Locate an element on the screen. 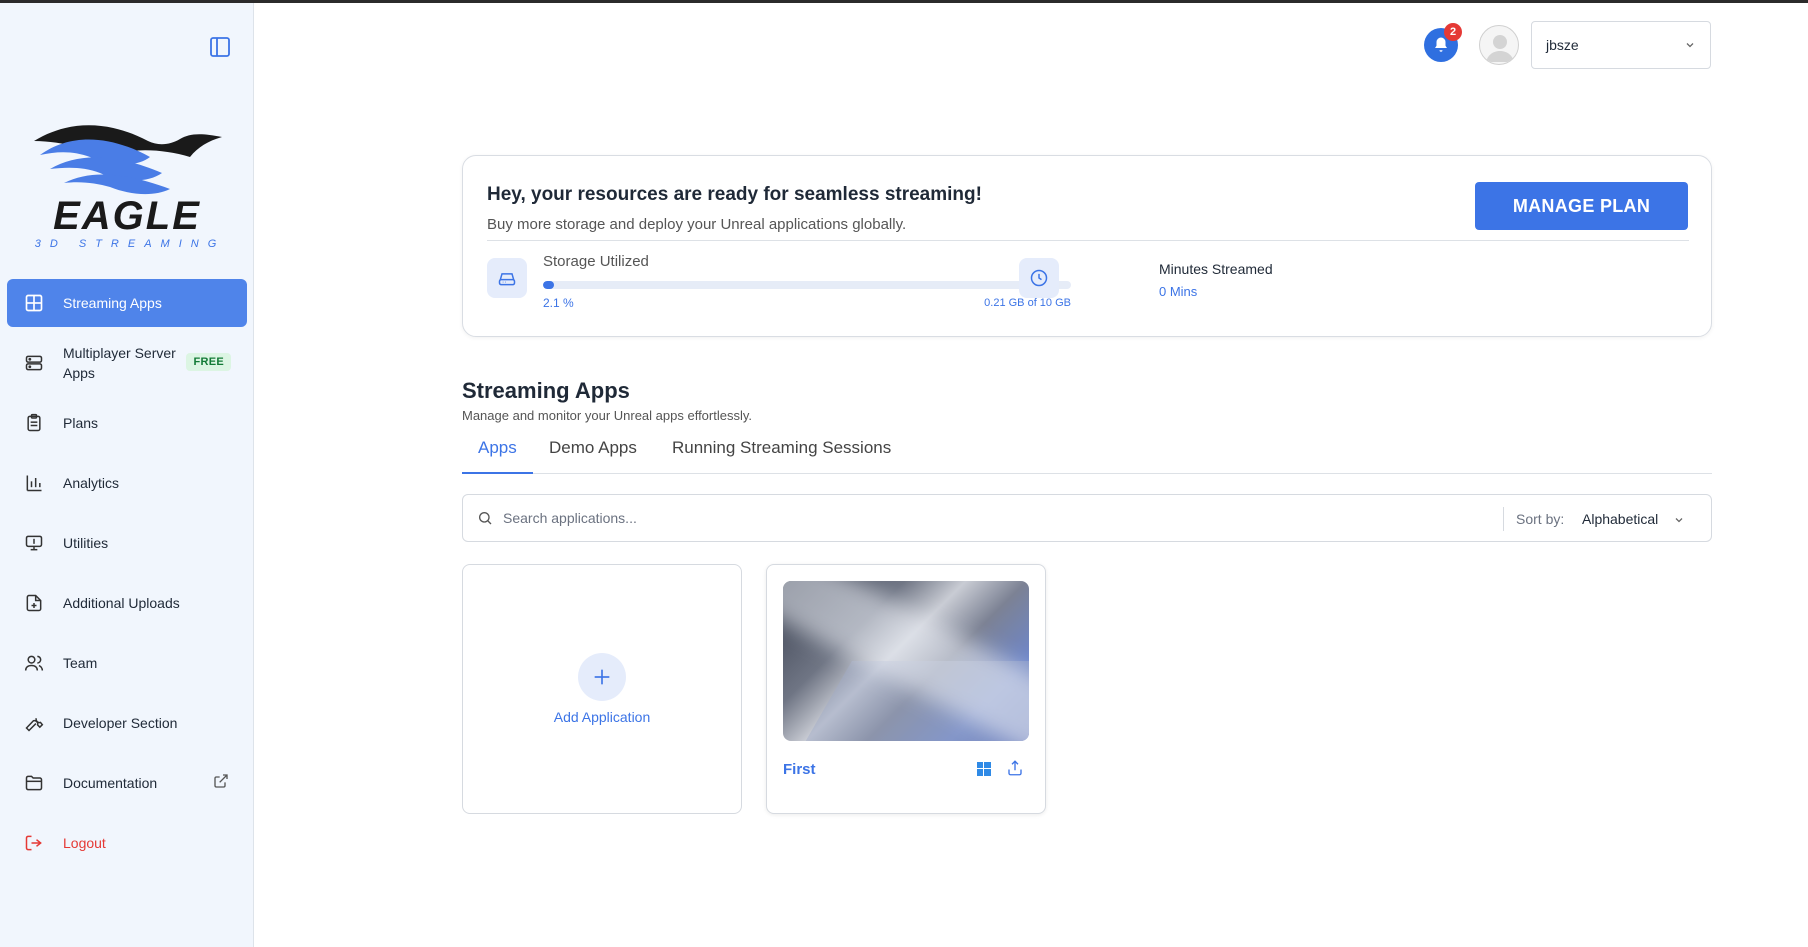  window-top-border is located at coordinates (904, 1).